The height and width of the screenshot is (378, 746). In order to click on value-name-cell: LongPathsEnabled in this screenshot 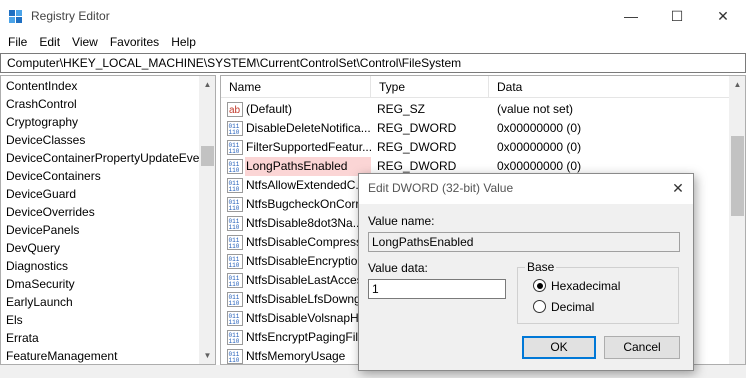, I will do `click(308, 166)`.